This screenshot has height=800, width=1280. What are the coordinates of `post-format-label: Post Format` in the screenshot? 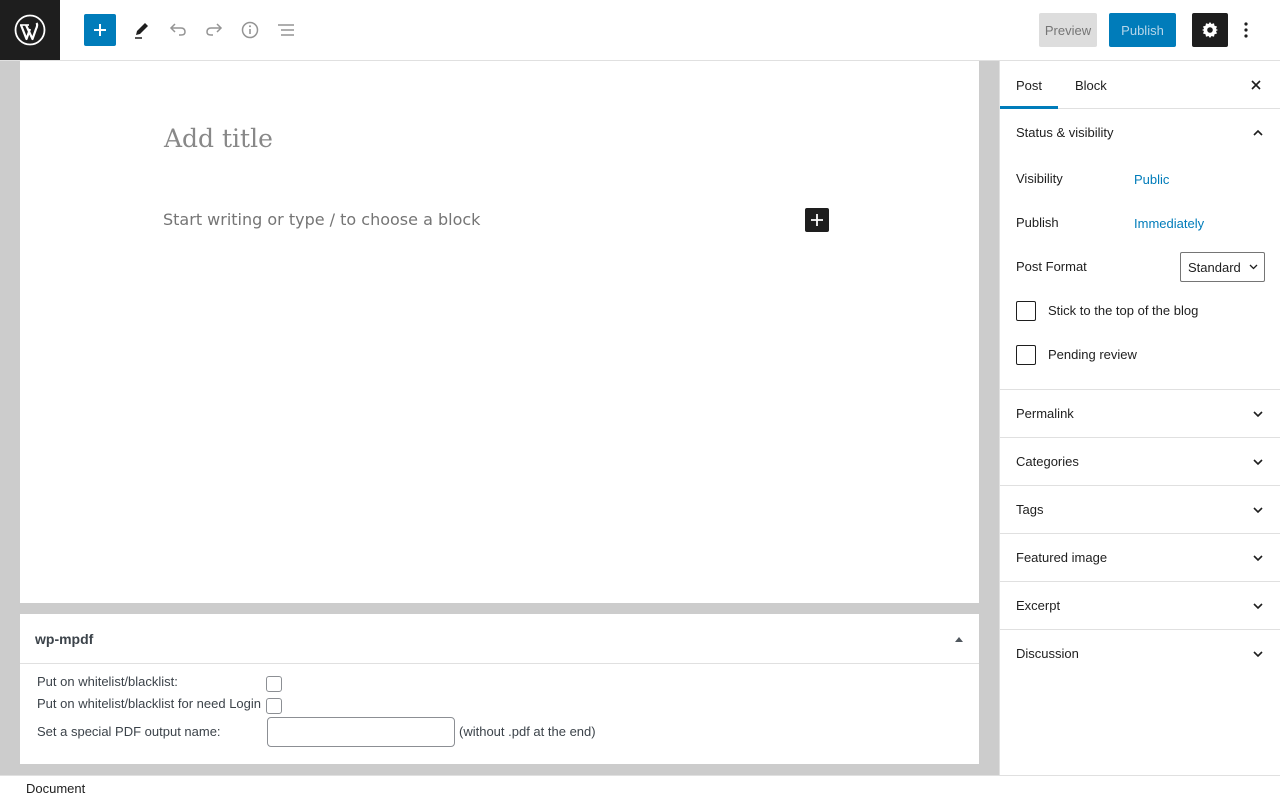 It's located at (1051, 266).